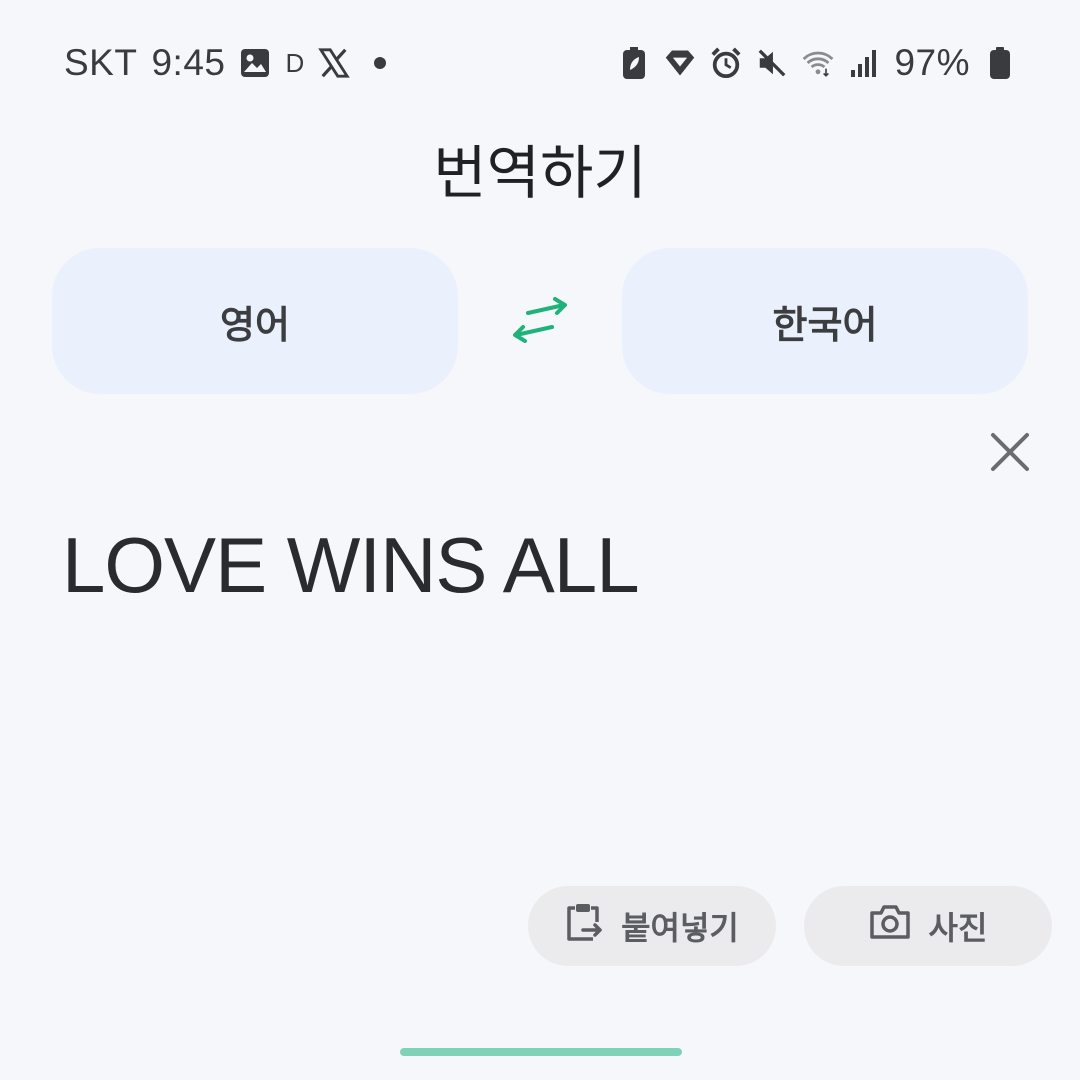  I want to click on battery-icon, so click(1000, 63).